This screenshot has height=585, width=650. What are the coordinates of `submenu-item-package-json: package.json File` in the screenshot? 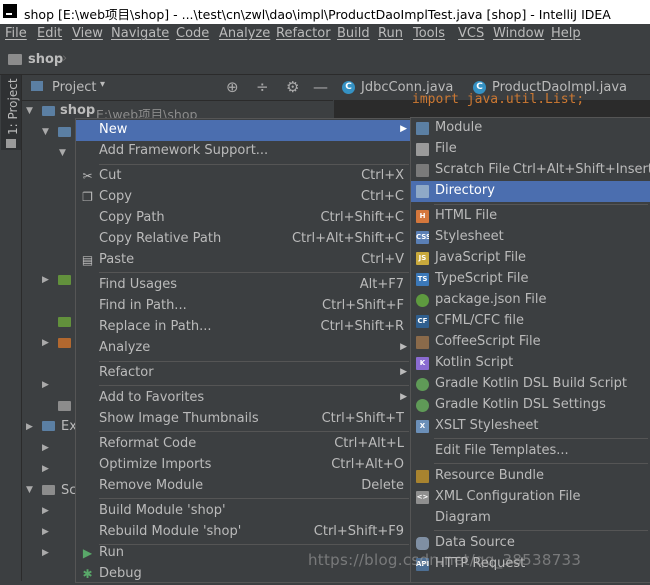 It's located at (530, 300).